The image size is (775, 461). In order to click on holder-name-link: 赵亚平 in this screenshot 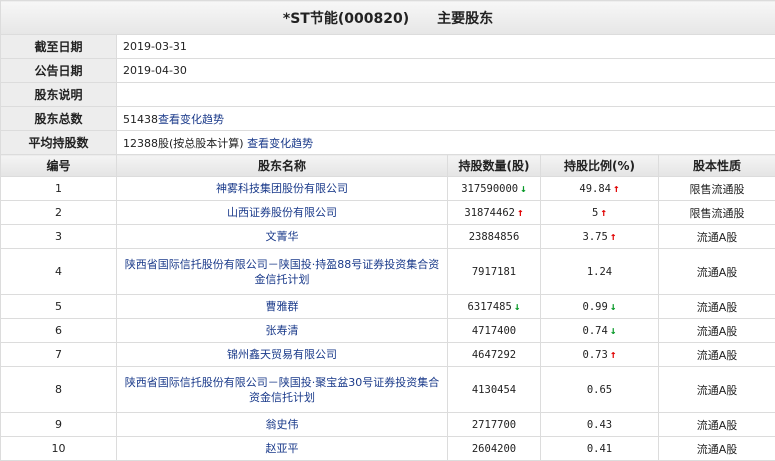, I will do `click(282, 448)`.